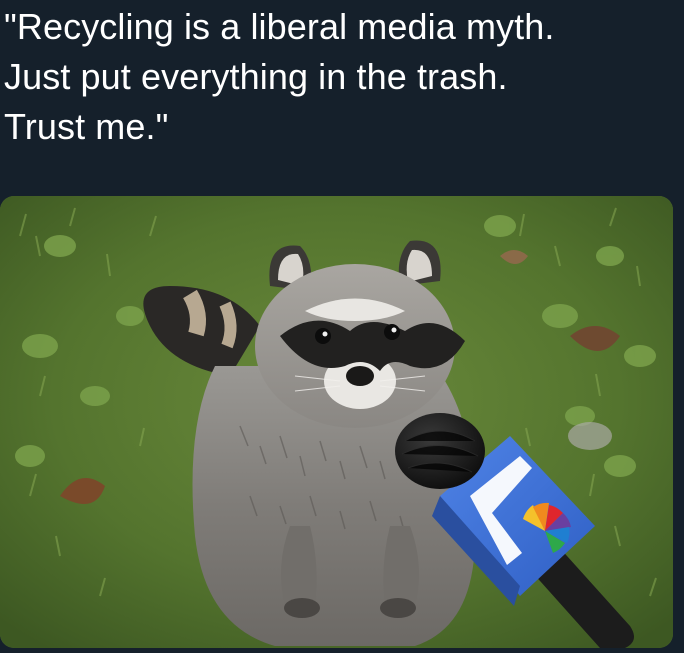  Describe the element at coordinates (401, 566) in the screenshot. I see `raccoon-right-arm` at that location.